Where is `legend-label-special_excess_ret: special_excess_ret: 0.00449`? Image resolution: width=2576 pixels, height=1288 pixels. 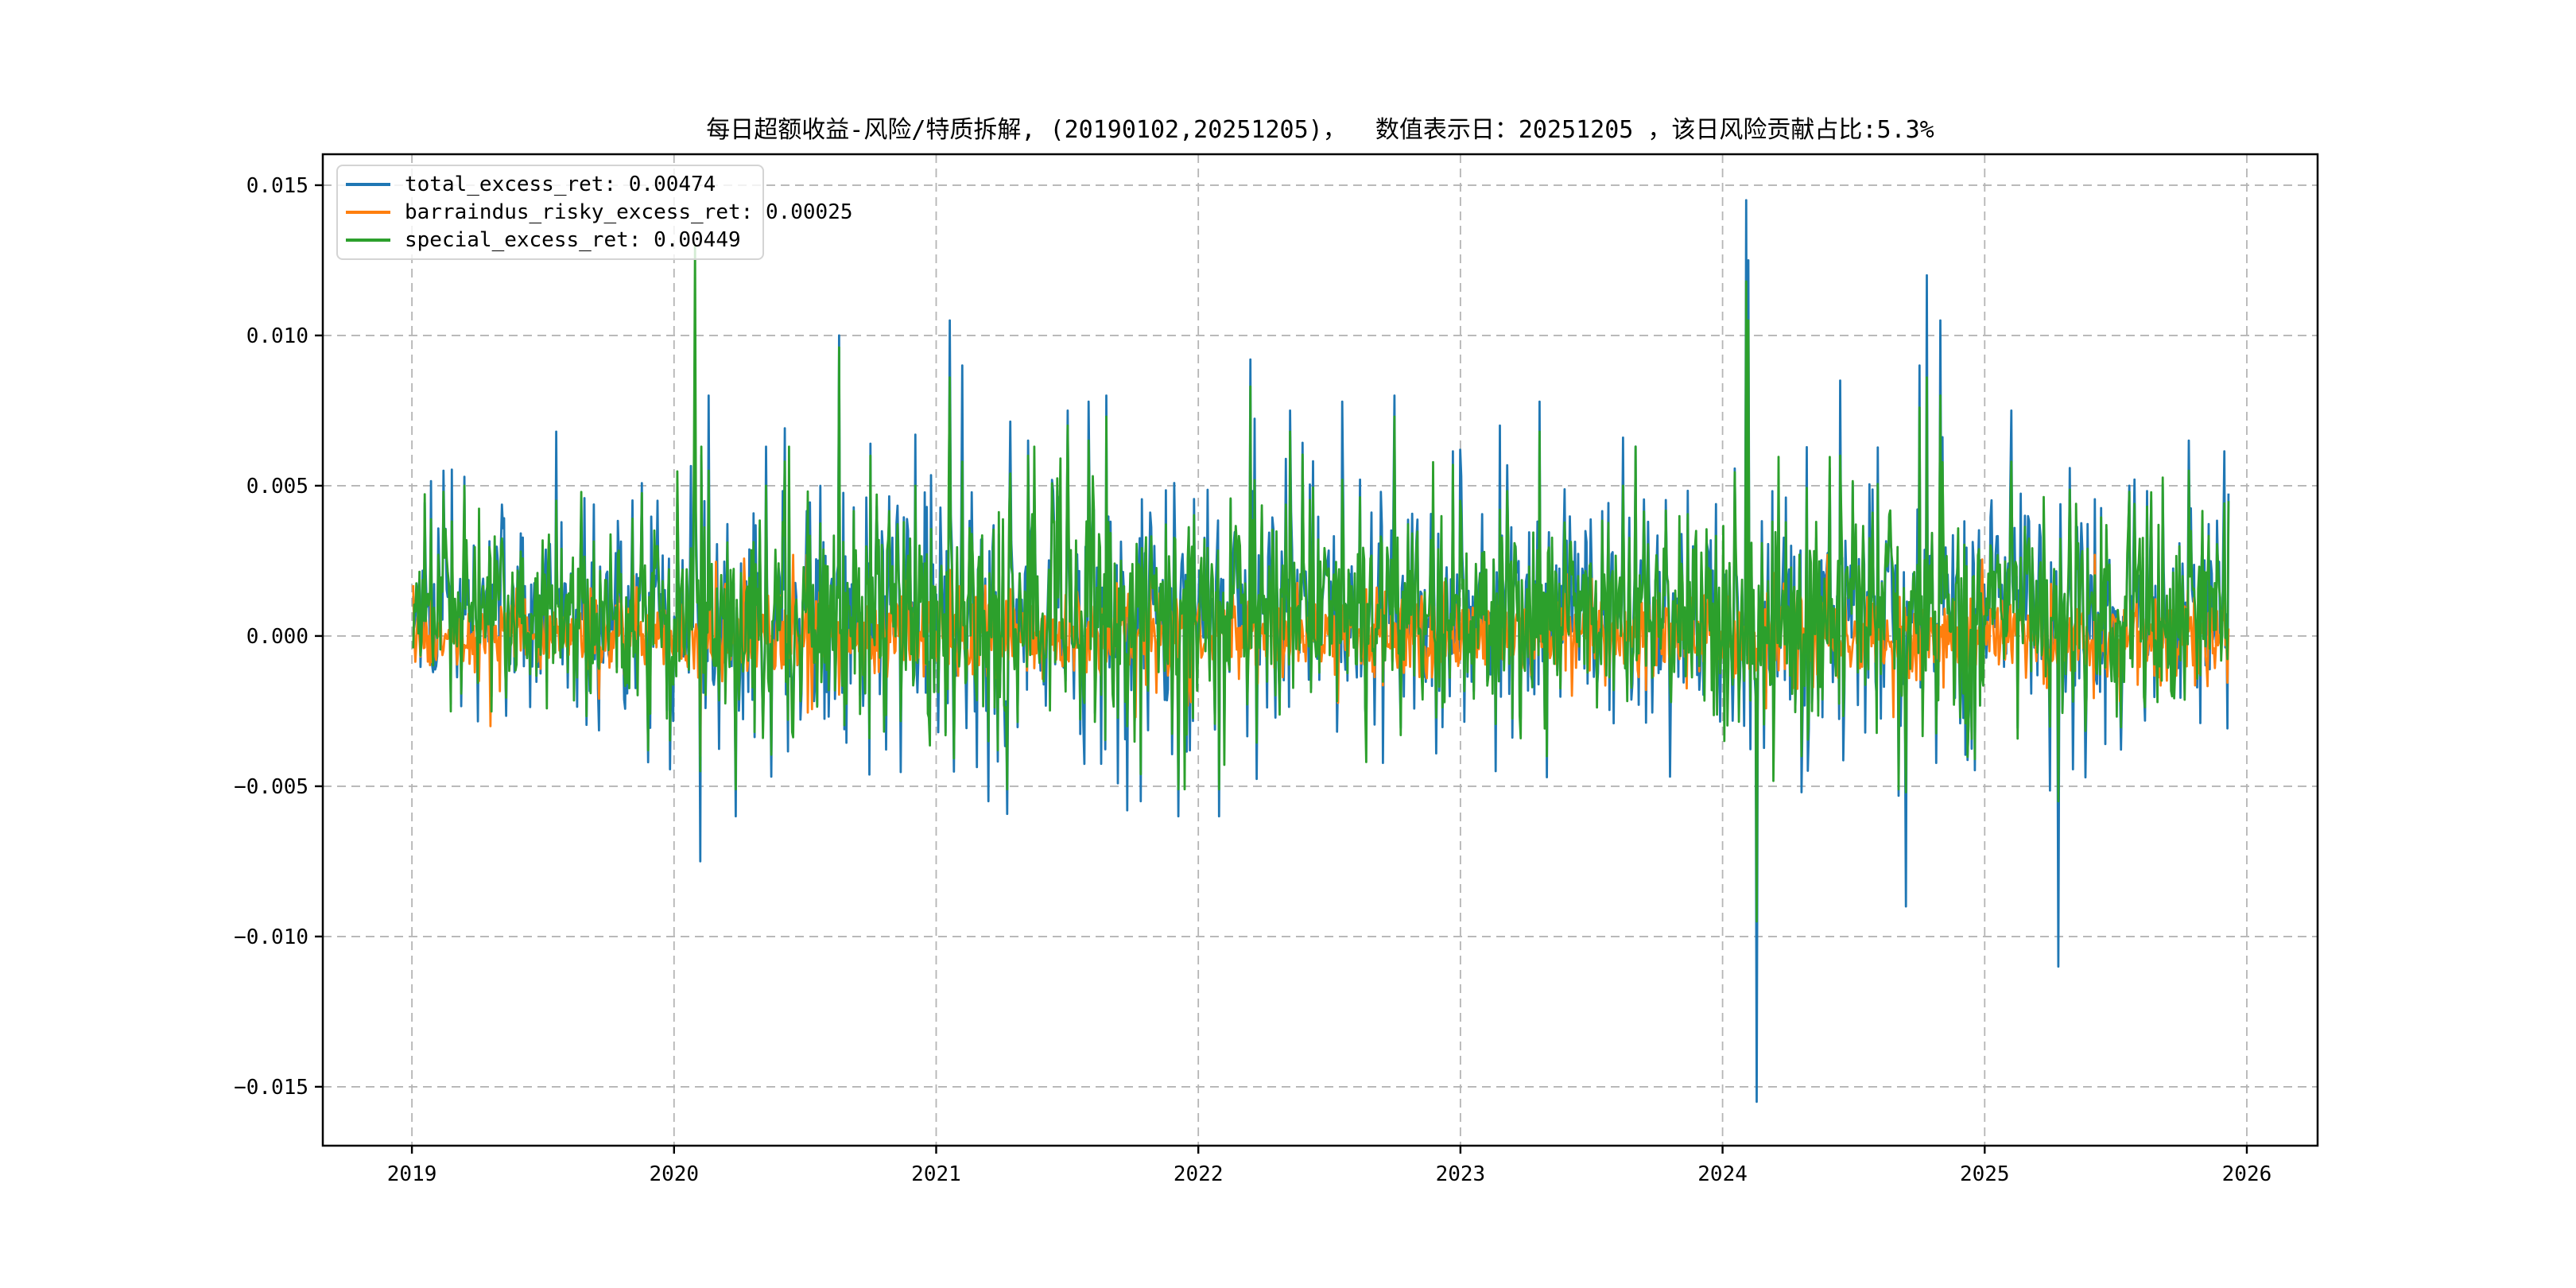 legend-label-special_excess_ret: special_excess_ret: 0.00449 is located at coordinates (573, 240).